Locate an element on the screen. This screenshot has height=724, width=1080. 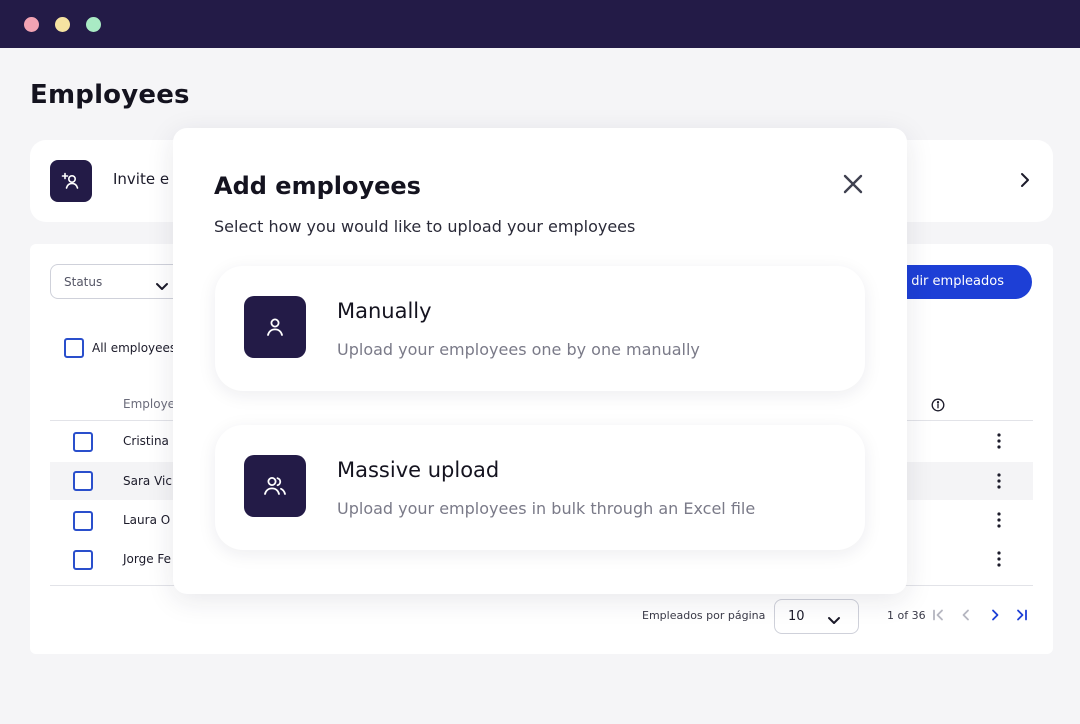
previous-page-icon is located at coordinates (966, 616).